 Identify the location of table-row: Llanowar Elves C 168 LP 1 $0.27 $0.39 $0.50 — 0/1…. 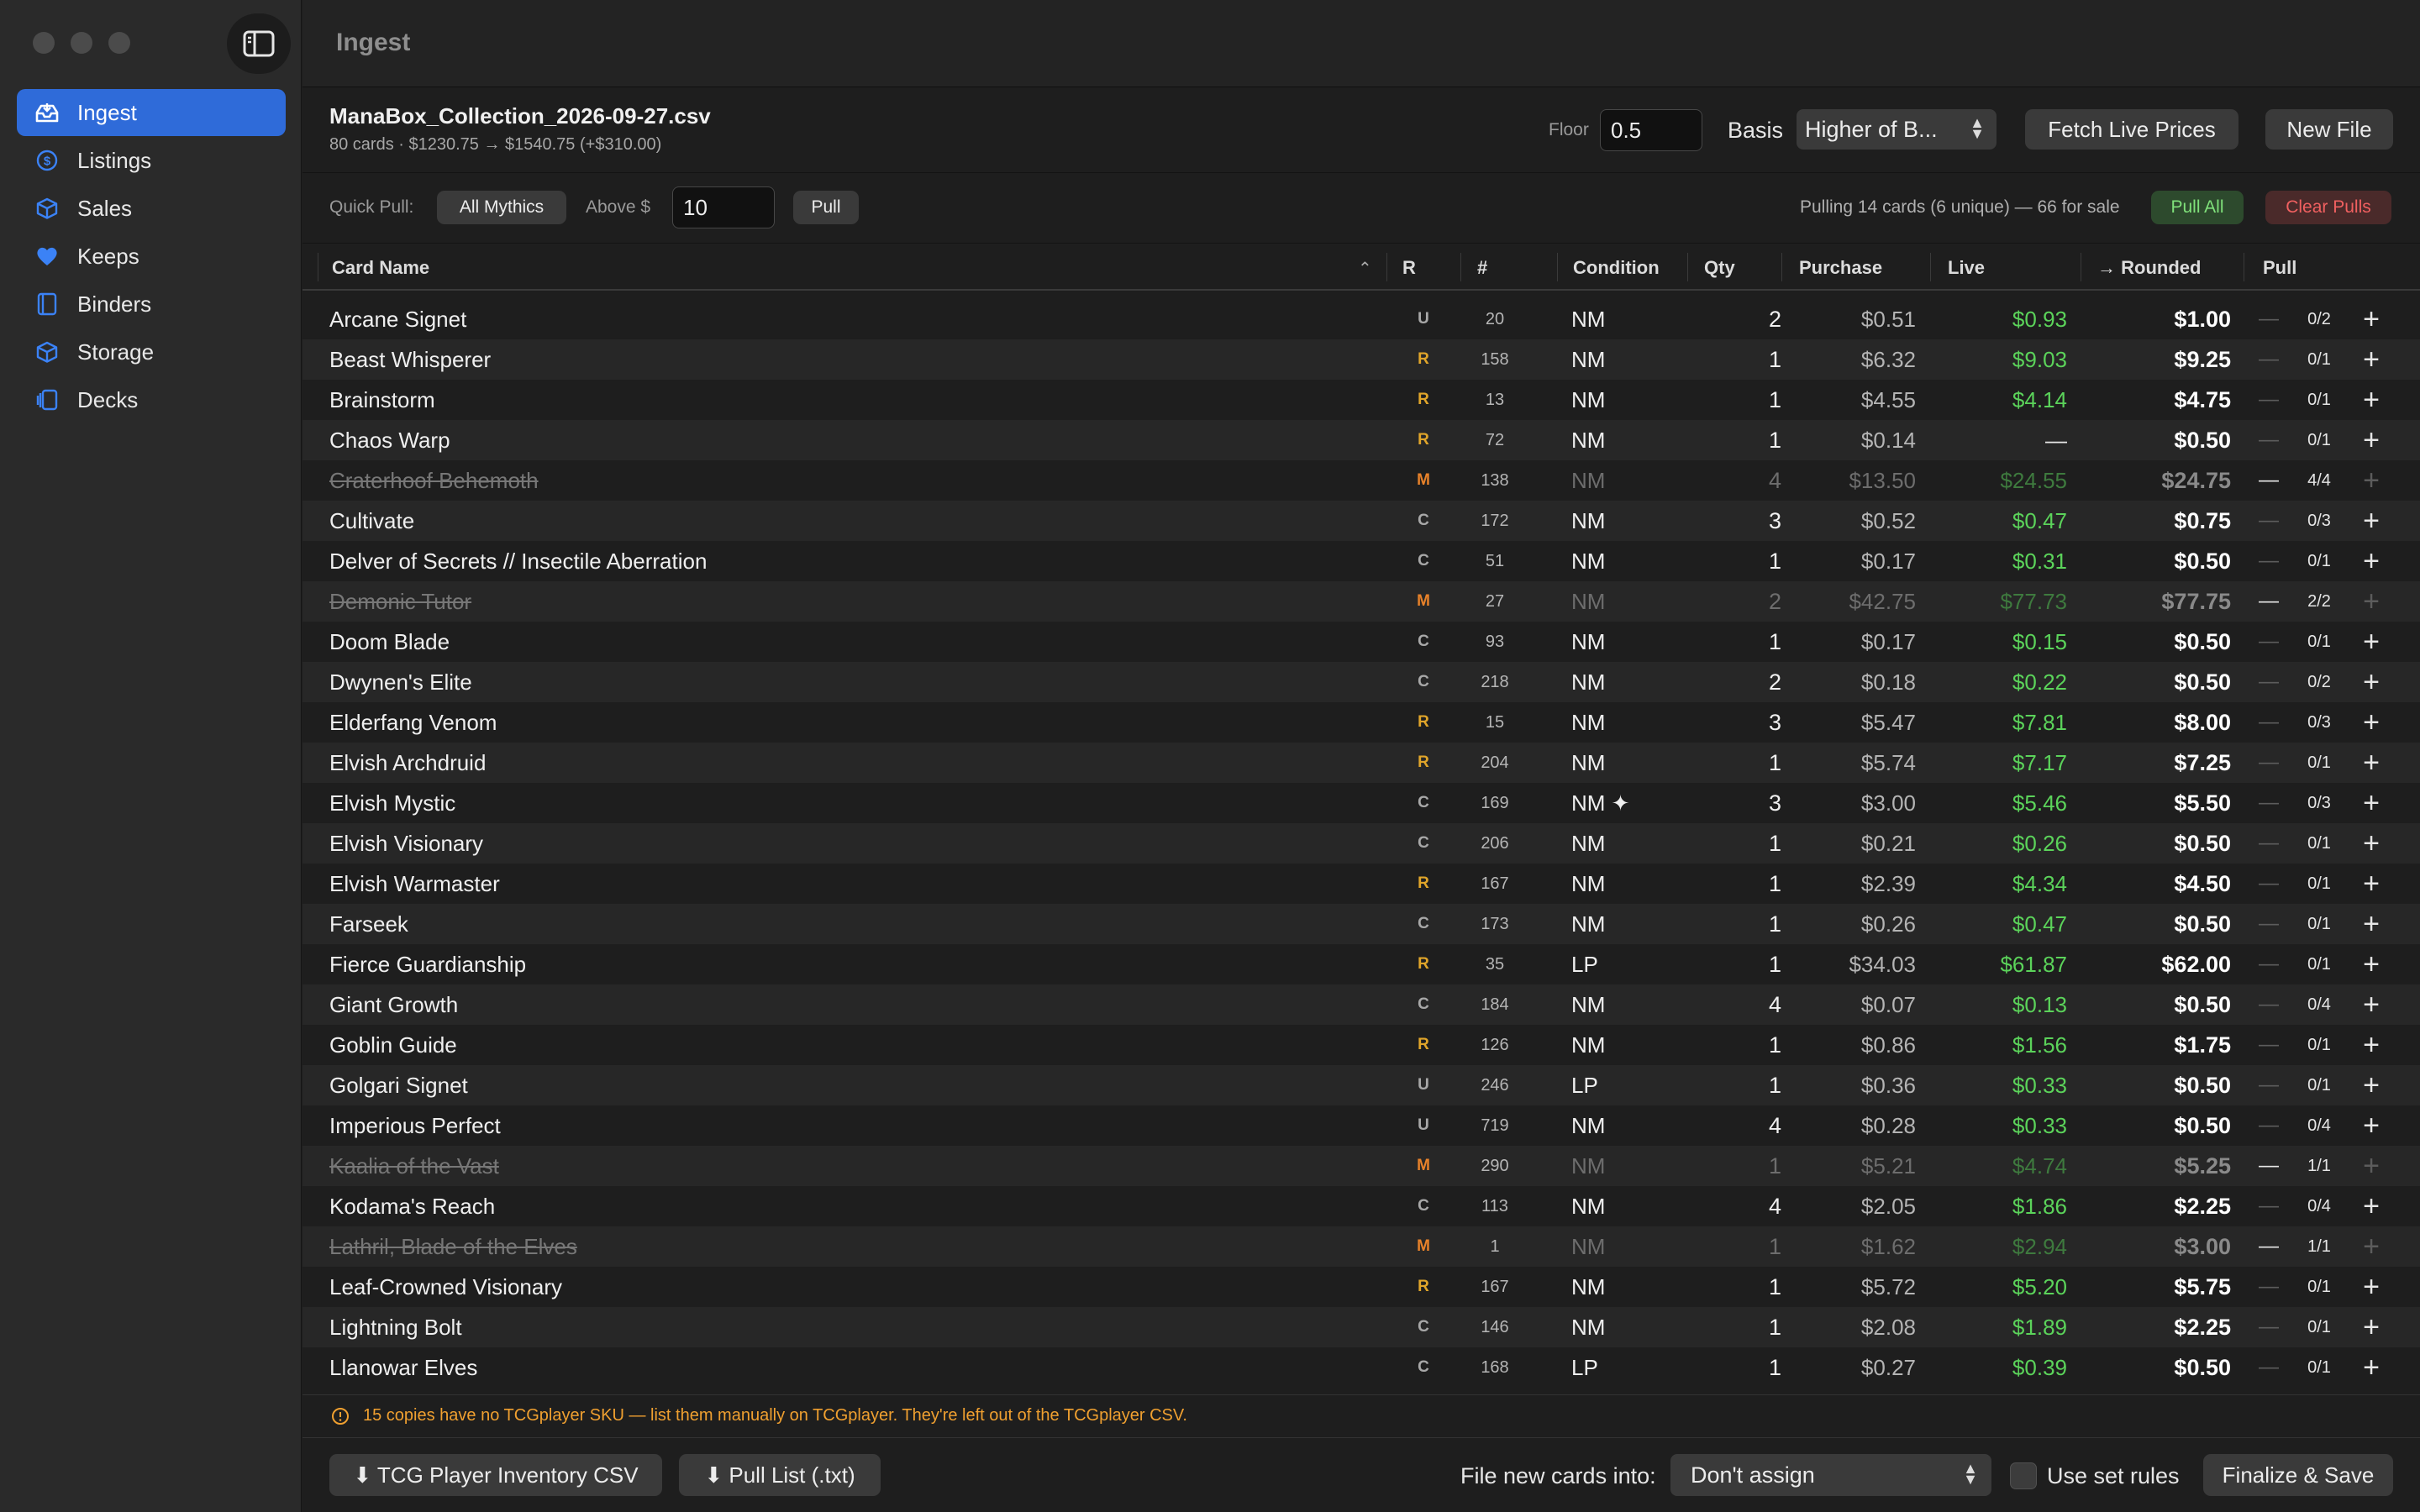
(1361, 1367).